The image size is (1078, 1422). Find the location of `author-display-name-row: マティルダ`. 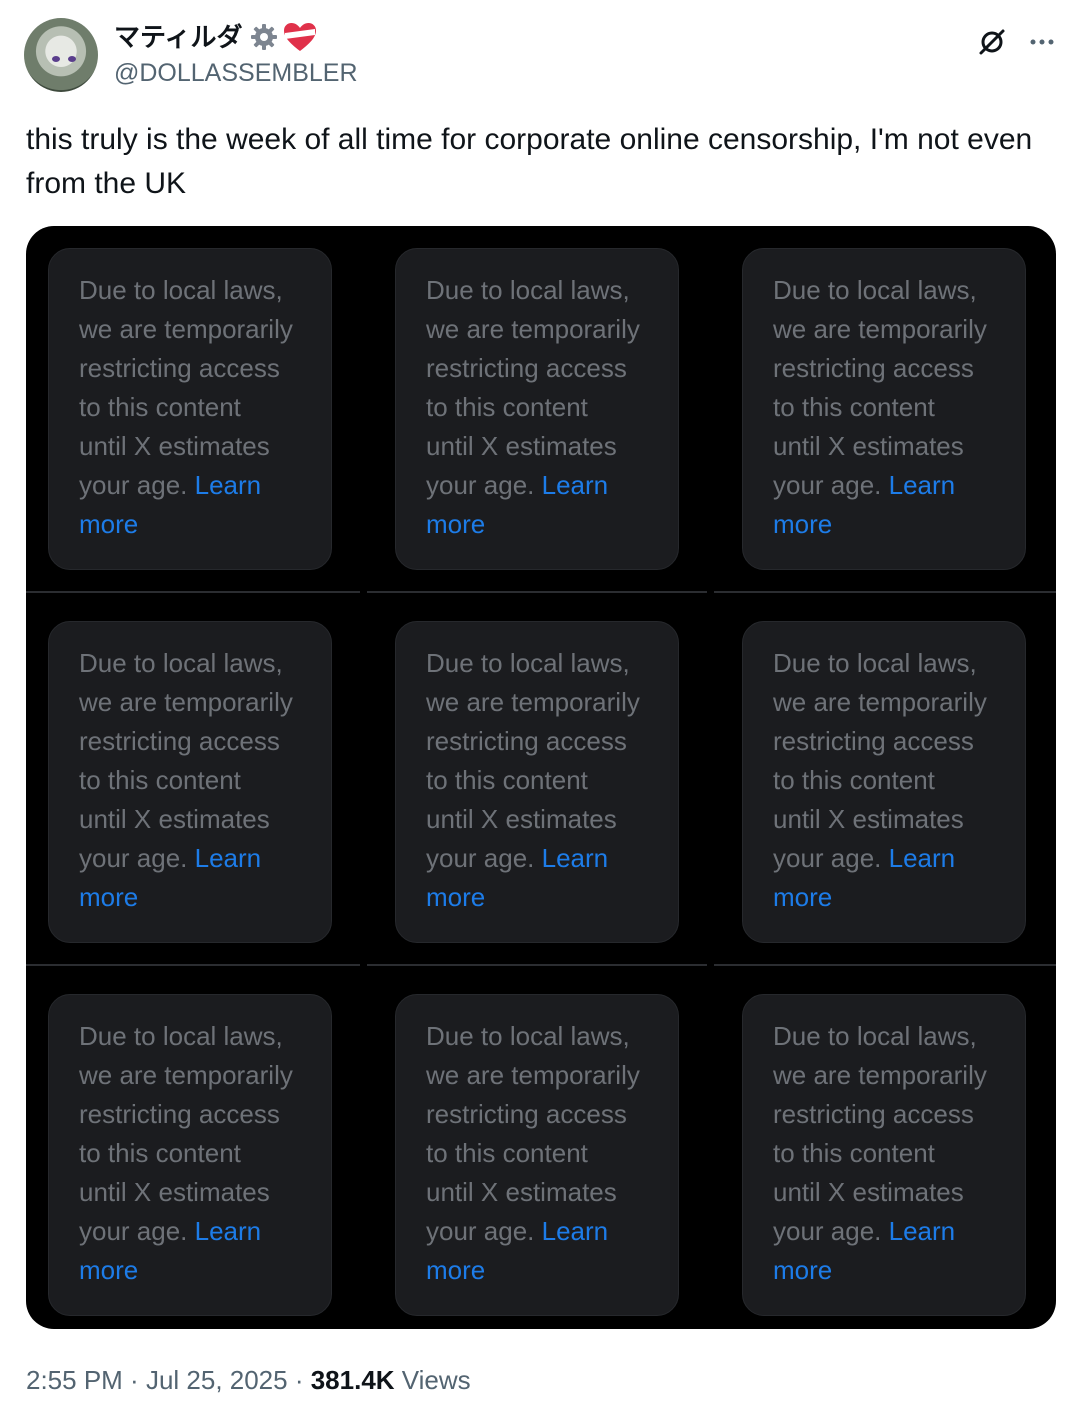

author-display-name-row: マティルダ is located at coordinates (216, 37).